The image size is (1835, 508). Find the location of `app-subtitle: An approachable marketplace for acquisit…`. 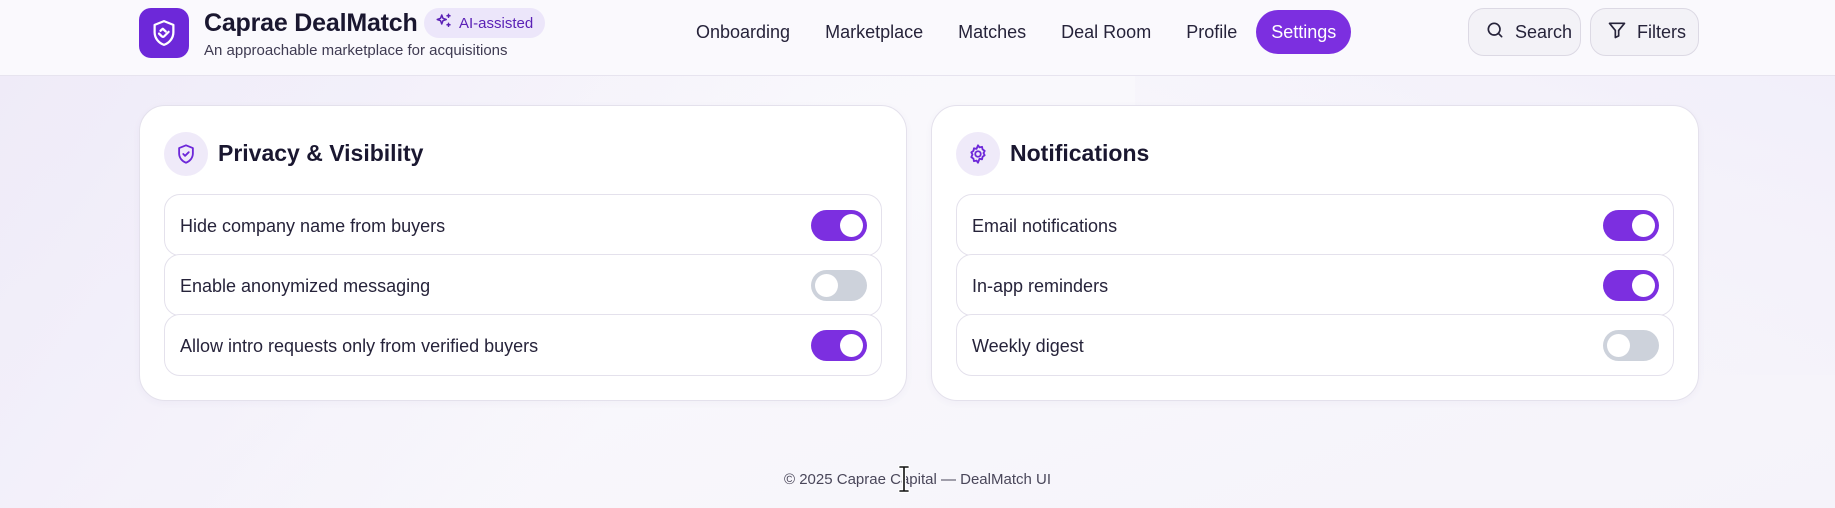

app-subtitle: An approachable marketplace for acquisit… is located at coordinates (356, 50).